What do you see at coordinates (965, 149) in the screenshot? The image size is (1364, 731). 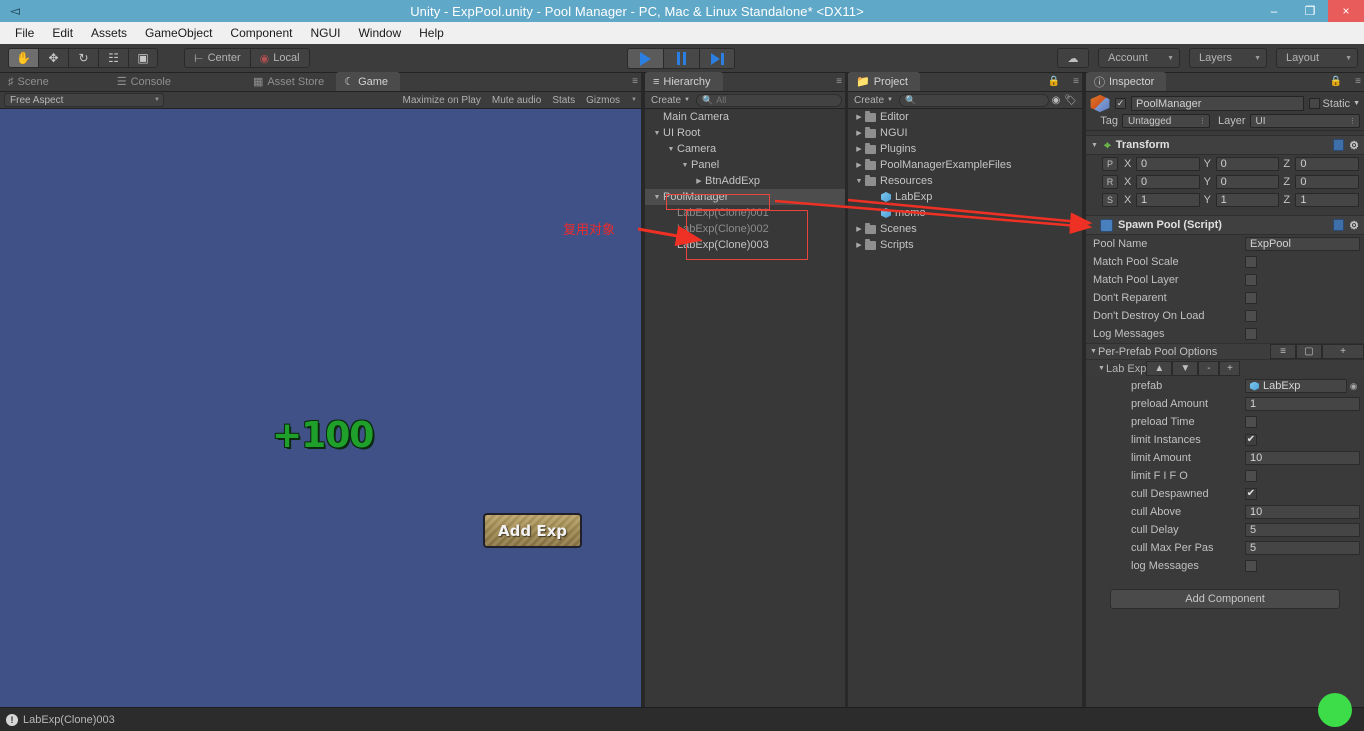 I see `project-item: ▶ Plugins` at bounding box center [965, 149].